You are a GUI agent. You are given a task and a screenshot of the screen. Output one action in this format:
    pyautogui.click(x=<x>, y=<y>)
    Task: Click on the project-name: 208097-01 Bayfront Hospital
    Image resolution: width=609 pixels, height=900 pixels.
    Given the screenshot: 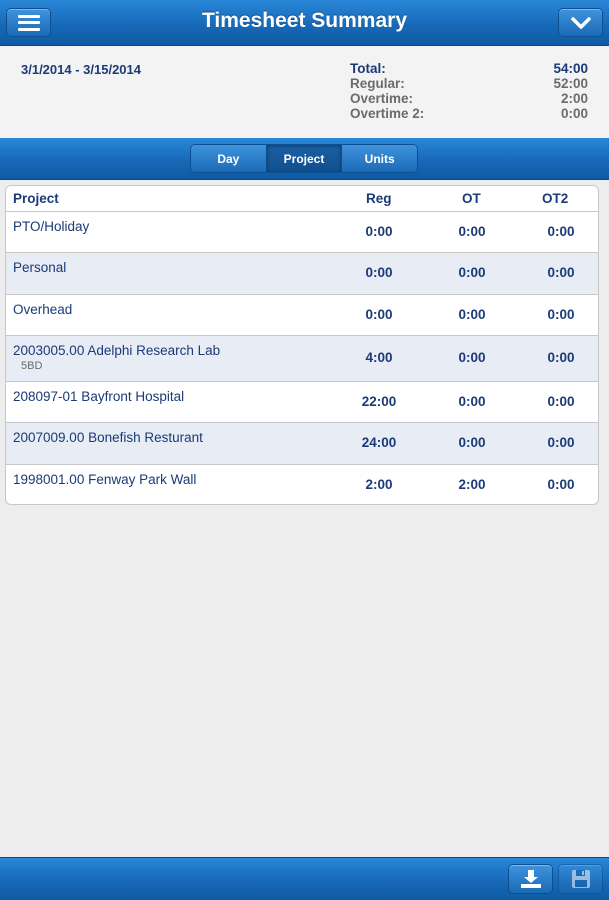 What is the action you would take?
    pyautogui.click(x=99, y=396)
    